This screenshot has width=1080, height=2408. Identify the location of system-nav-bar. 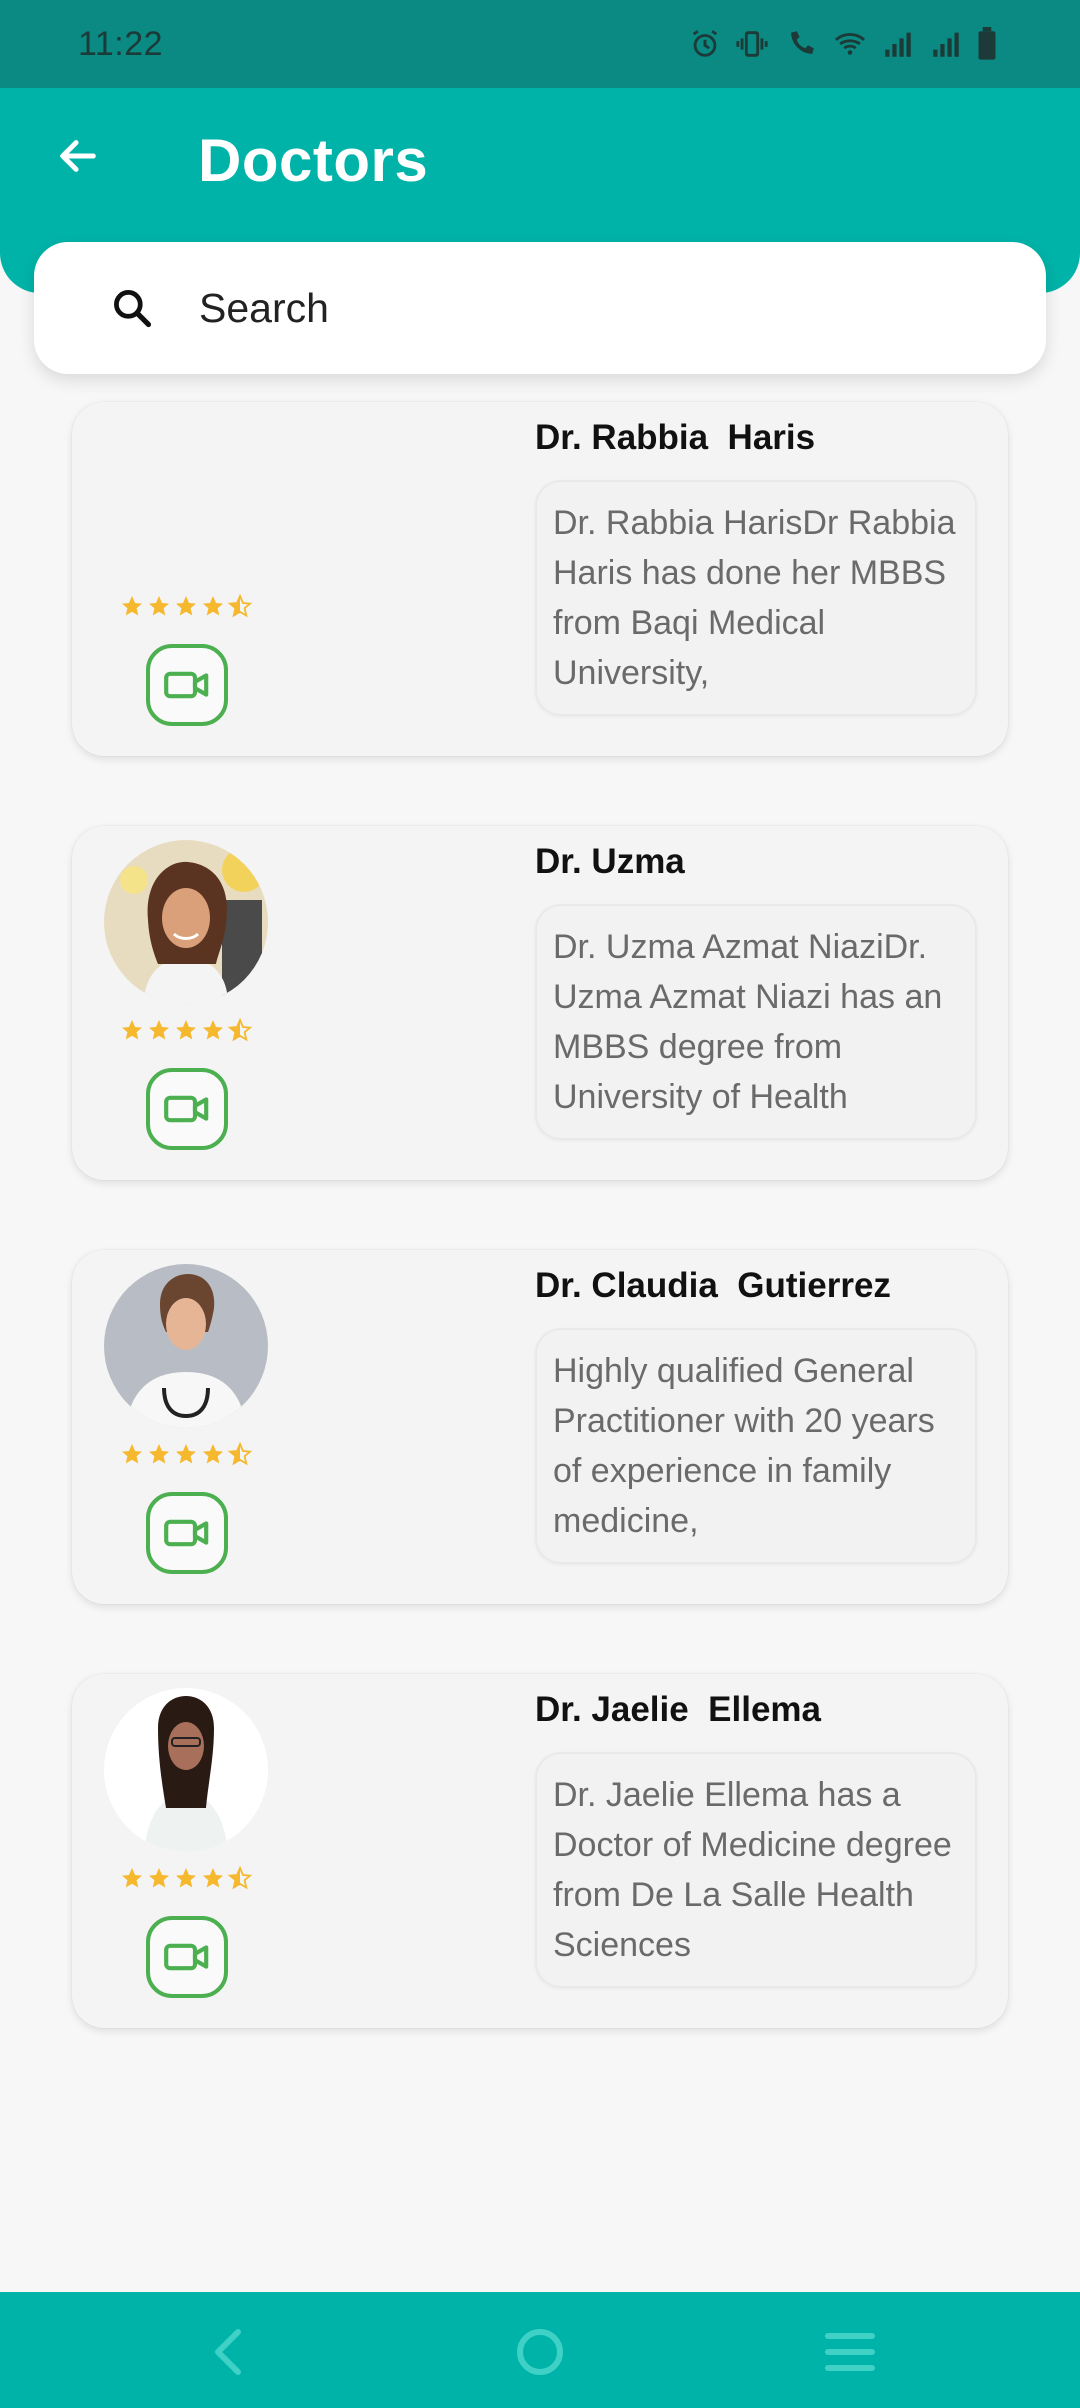
(540, 2350).